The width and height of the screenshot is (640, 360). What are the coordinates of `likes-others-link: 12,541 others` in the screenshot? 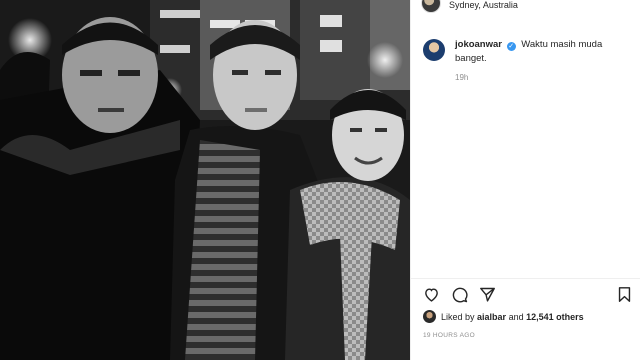 It's located at (555, 317).